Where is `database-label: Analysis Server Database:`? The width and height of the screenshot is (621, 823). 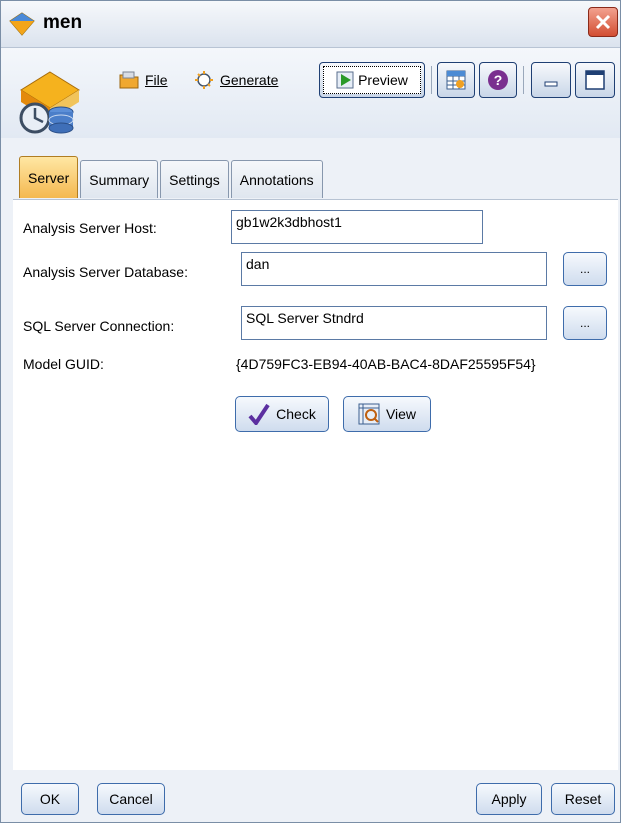 database-label: Analysis Server Database: is located at coordinates (105, 272).